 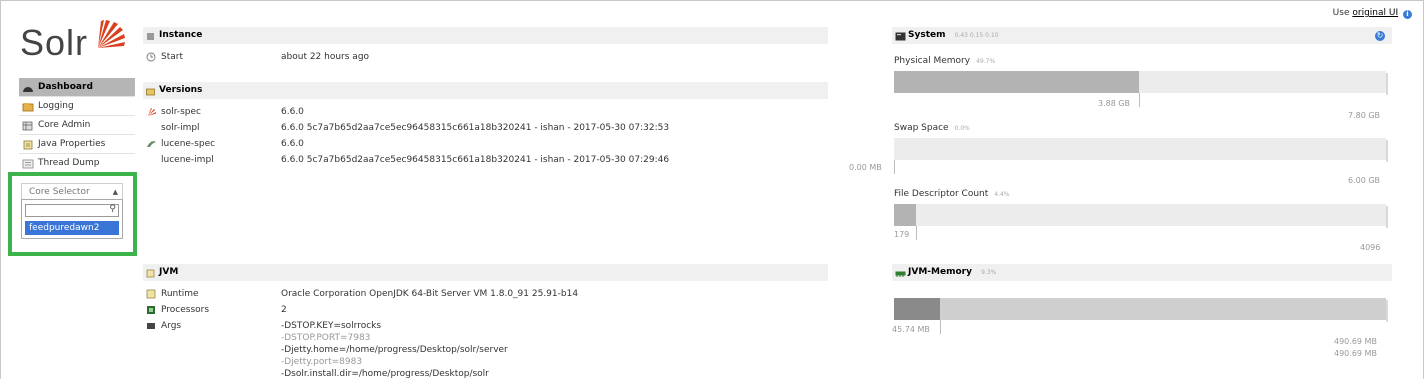 I want to click on sidebar-item-thread-dump: Thread Dump, so click(x=77, y=163).